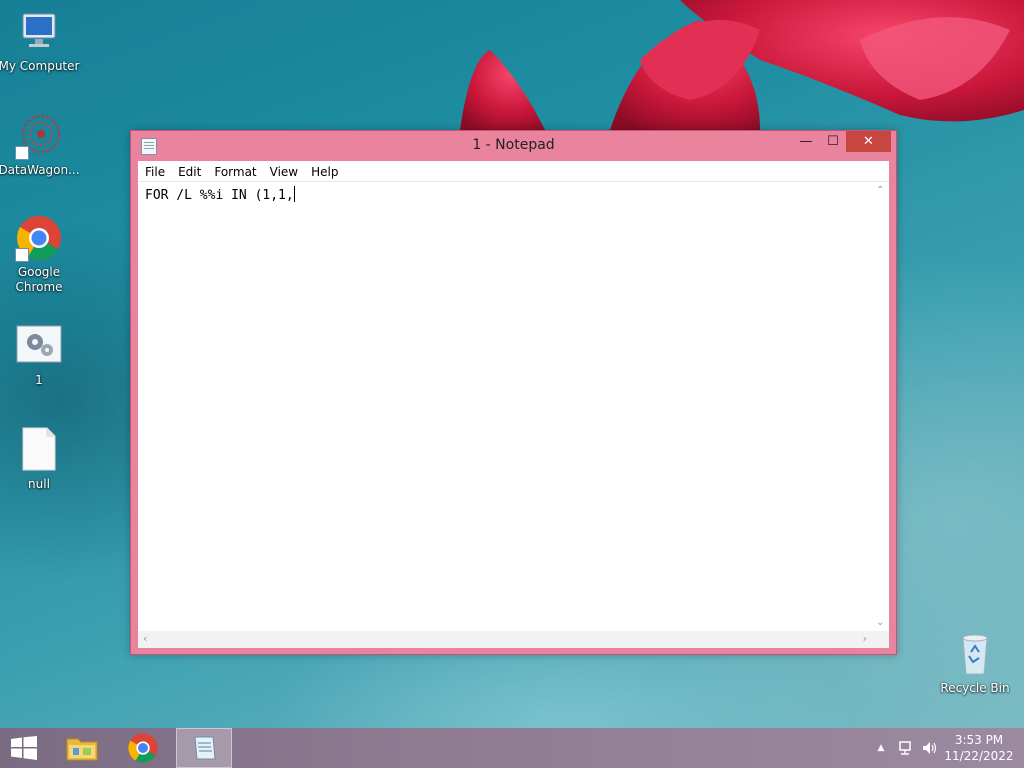  What do you see at coordinates (906, 748) in the screenshot?
I see `network-icon` at bounding box center [906, 748].